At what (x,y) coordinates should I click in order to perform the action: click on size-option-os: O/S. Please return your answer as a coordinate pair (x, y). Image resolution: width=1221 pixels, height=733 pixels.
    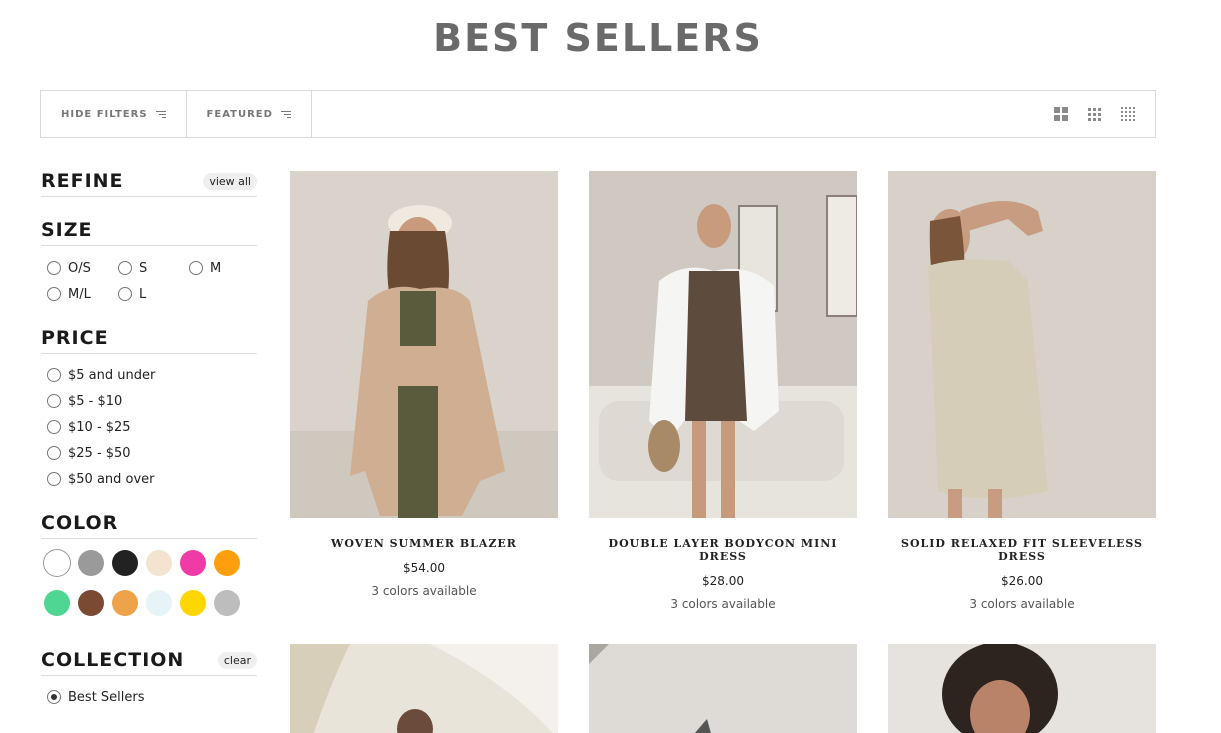
    Looking at the image, I should click on (76, 268).